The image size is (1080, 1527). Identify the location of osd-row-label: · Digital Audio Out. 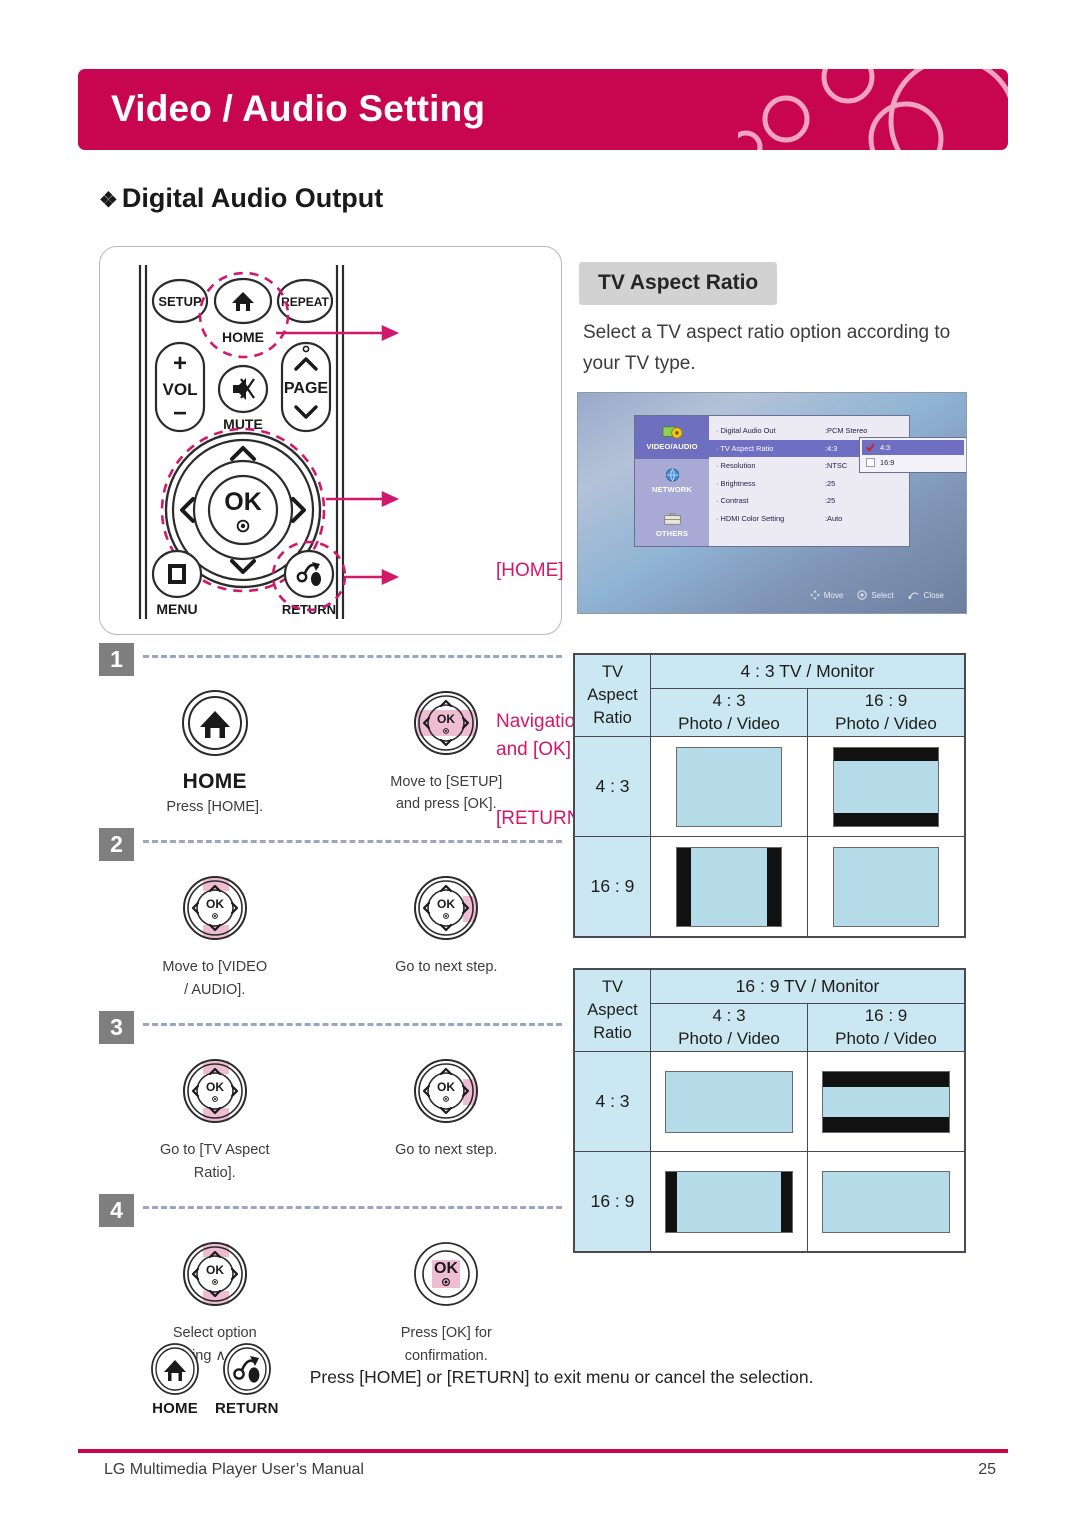
(746, 431).